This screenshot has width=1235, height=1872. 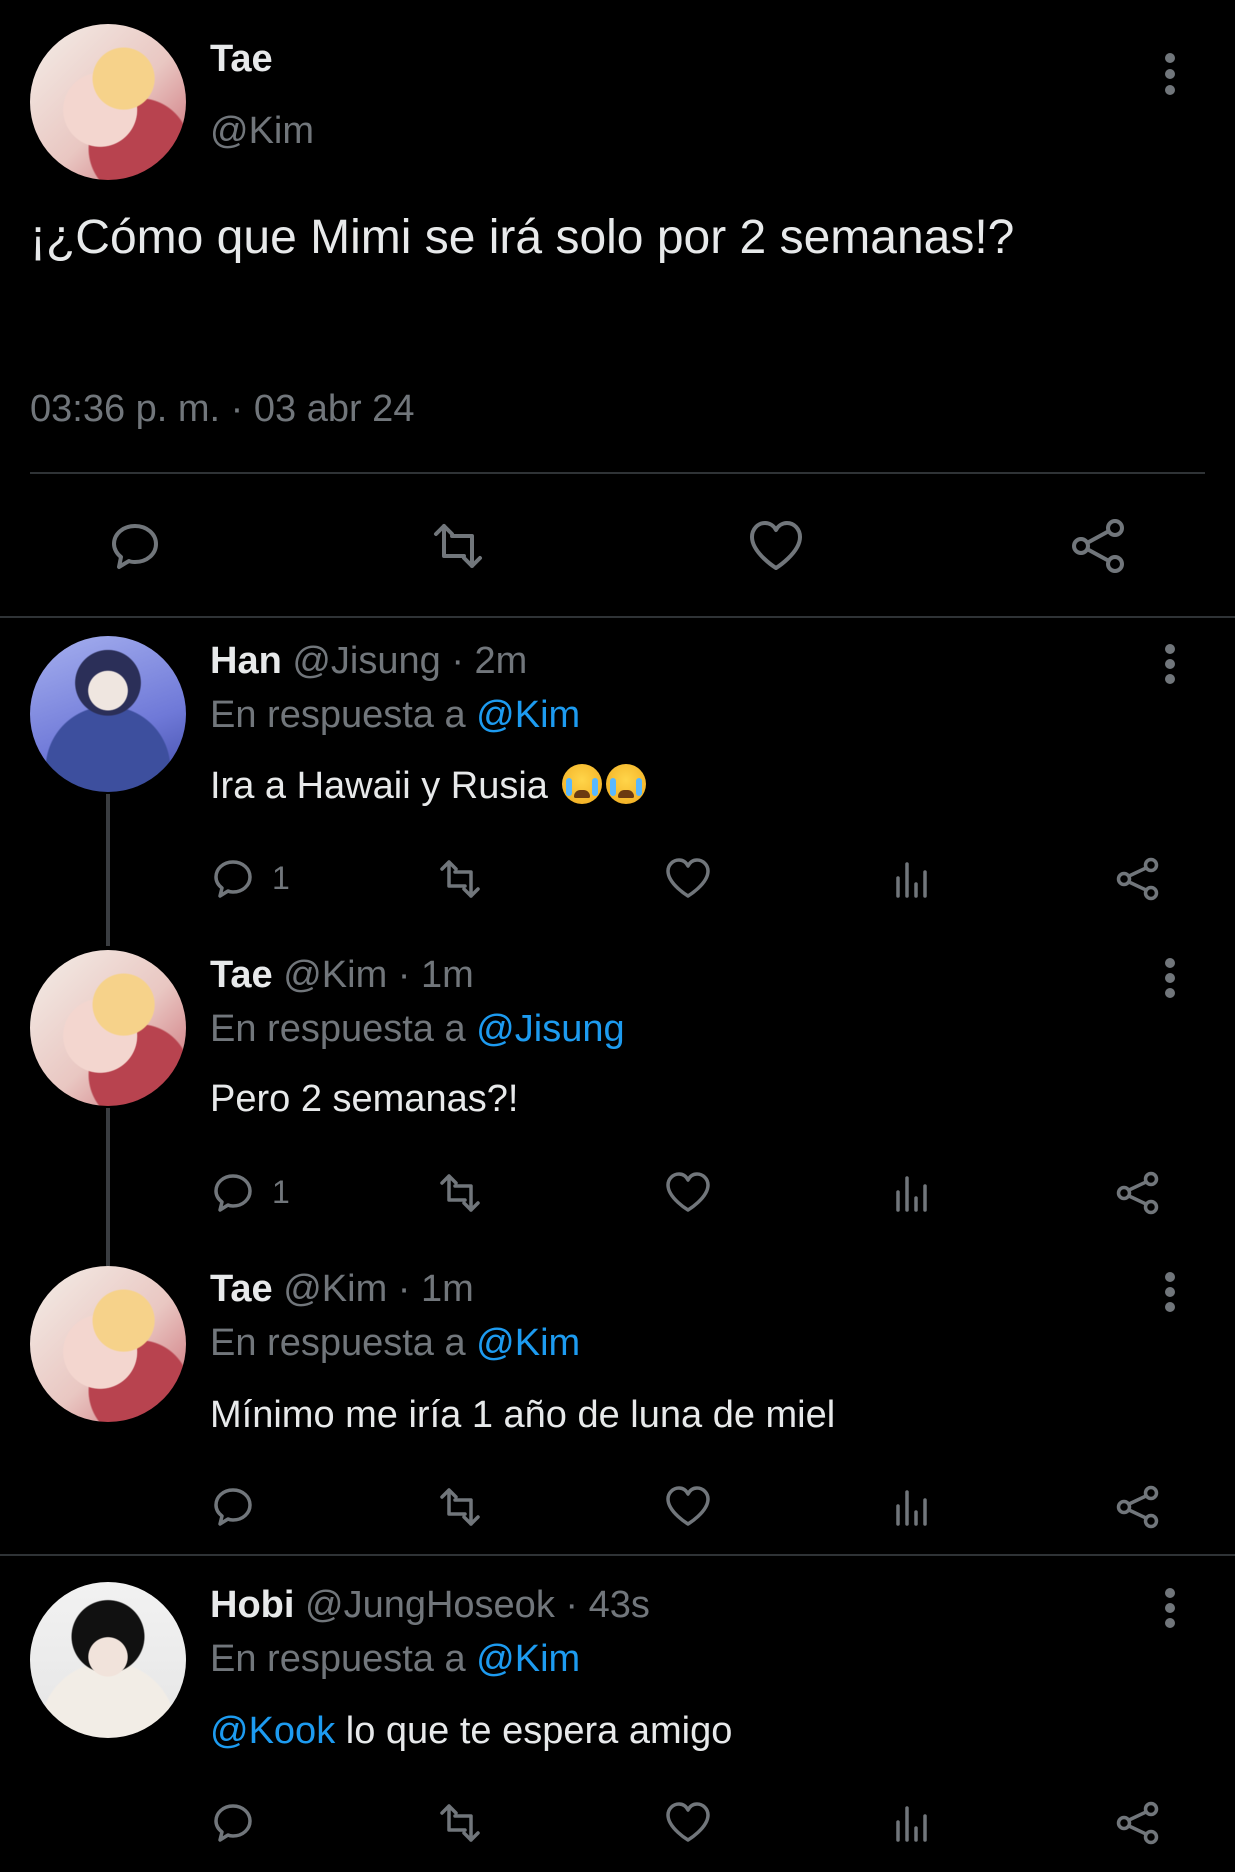 I want to click on mention-link: @Kook, so click(x=272, y=1731).